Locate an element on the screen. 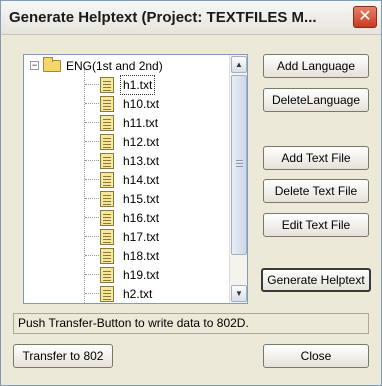 This screenshot has height=386, width=382. tree-scrollbar: ▲ ▼ is located at coordinates (238, 179).